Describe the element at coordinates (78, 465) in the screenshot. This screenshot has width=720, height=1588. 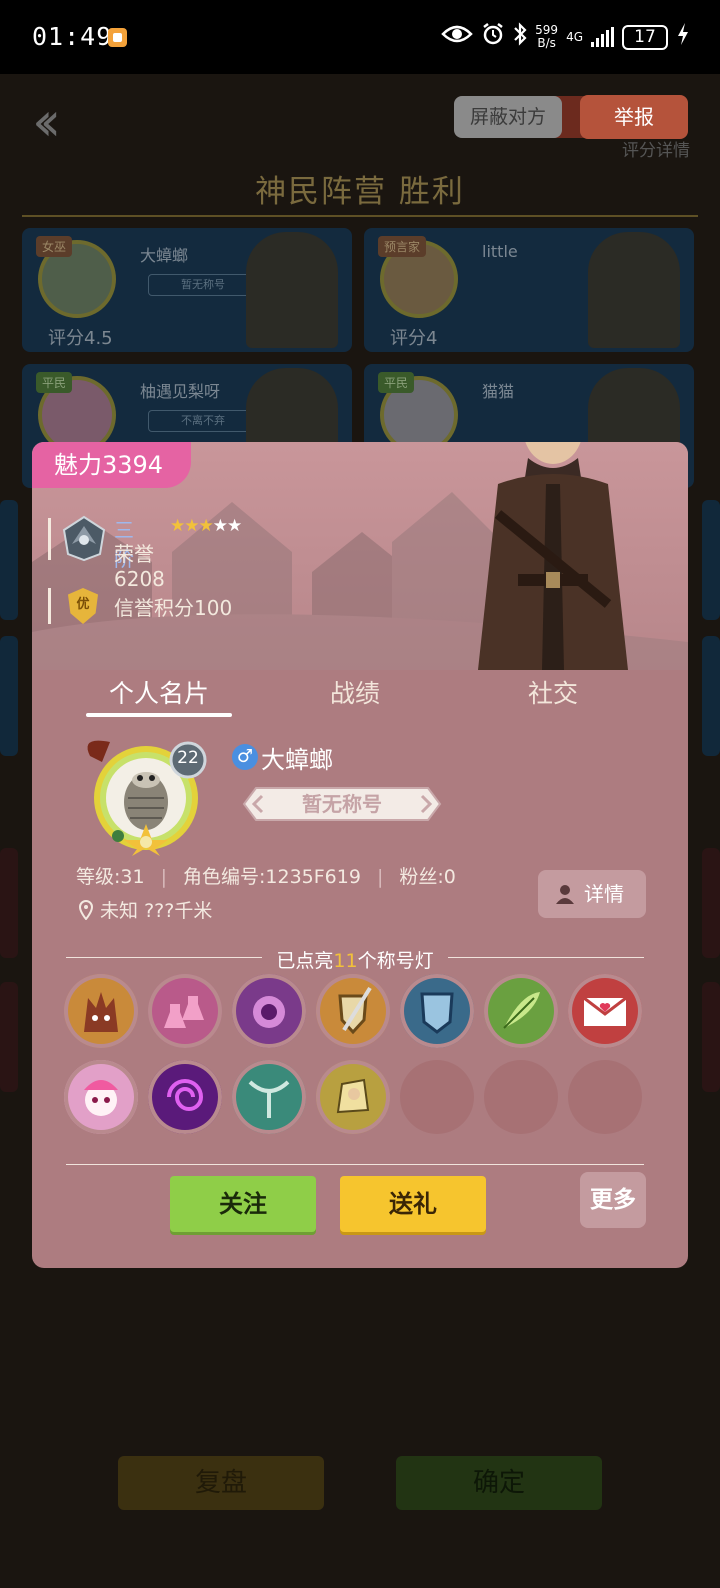
I see `charm-label: 魅力` at that location.